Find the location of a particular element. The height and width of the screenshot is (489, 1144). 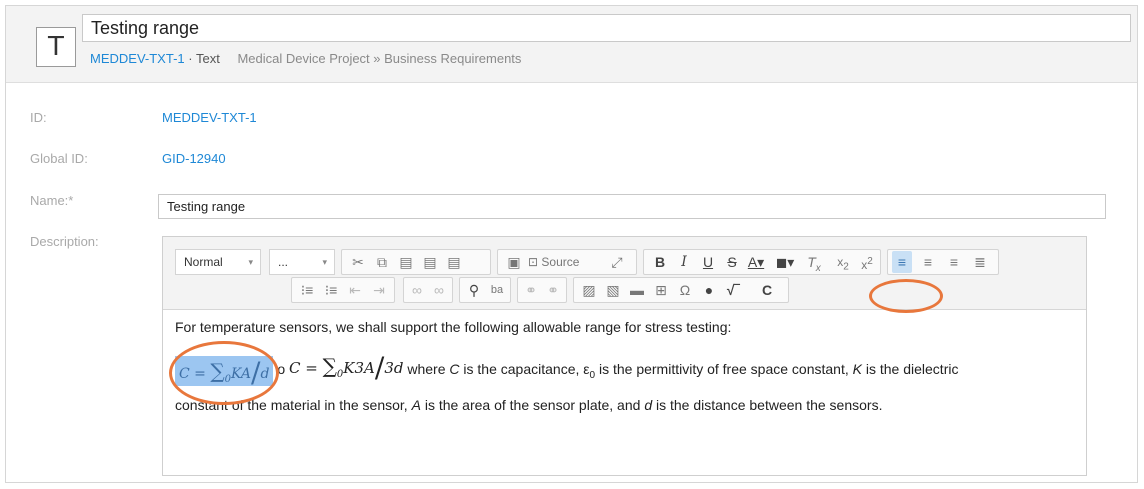

l3-text-a: constant of the material in the sensor, is located at coordinates (291, 405).